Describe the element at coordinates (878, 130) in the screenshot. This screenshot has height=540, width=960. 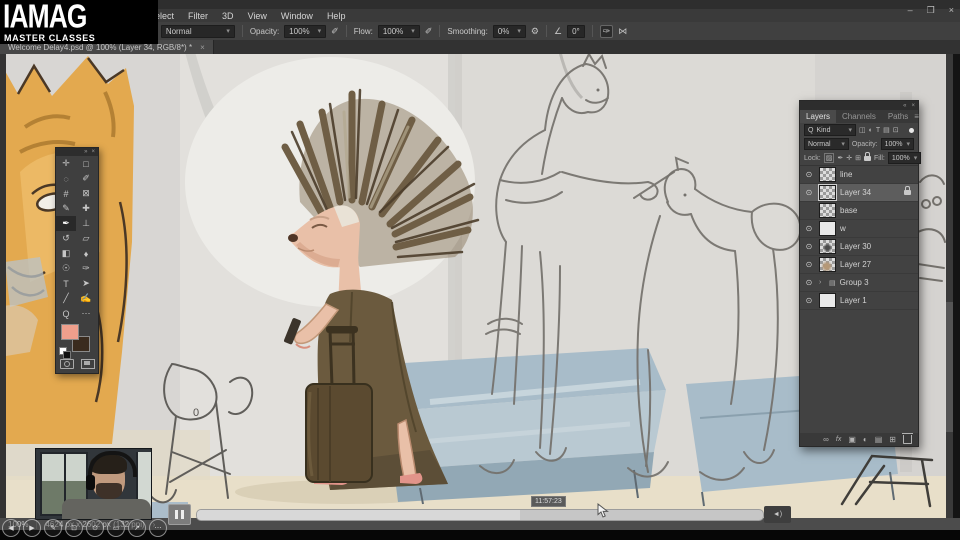
I see `filter-type-icon: T` at that location.